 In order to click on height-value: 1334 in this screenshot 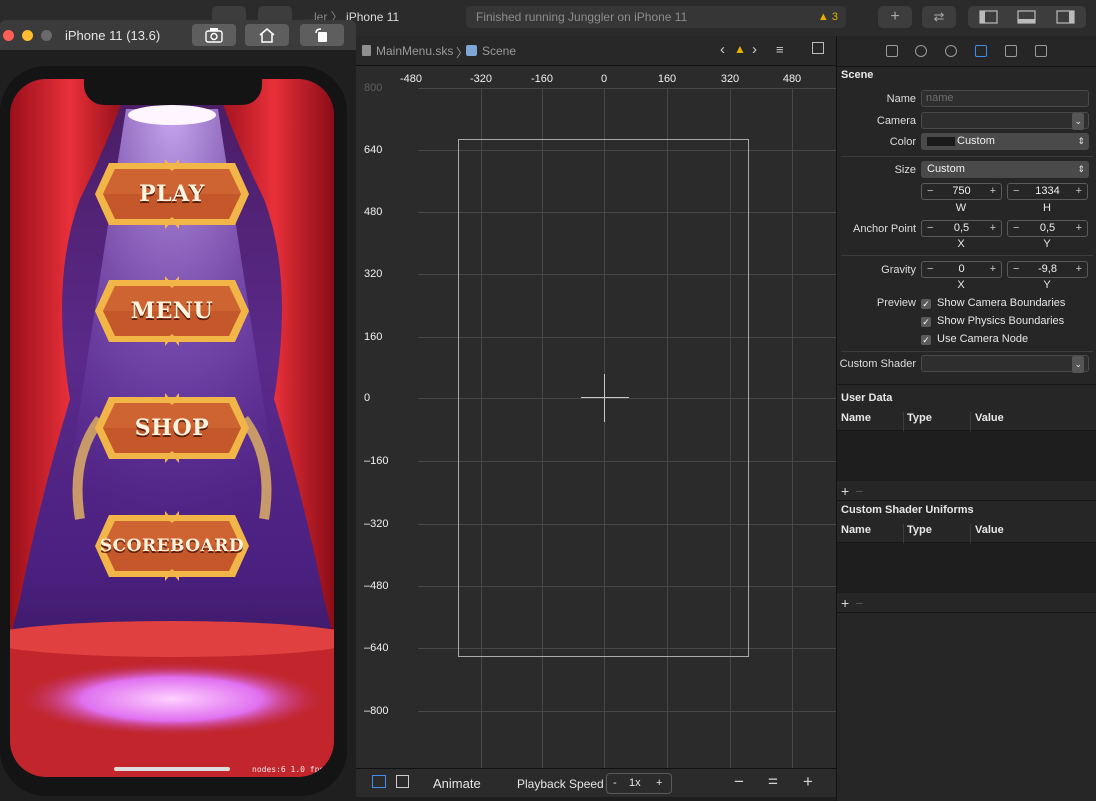, I will do `click(1047, 191)`.